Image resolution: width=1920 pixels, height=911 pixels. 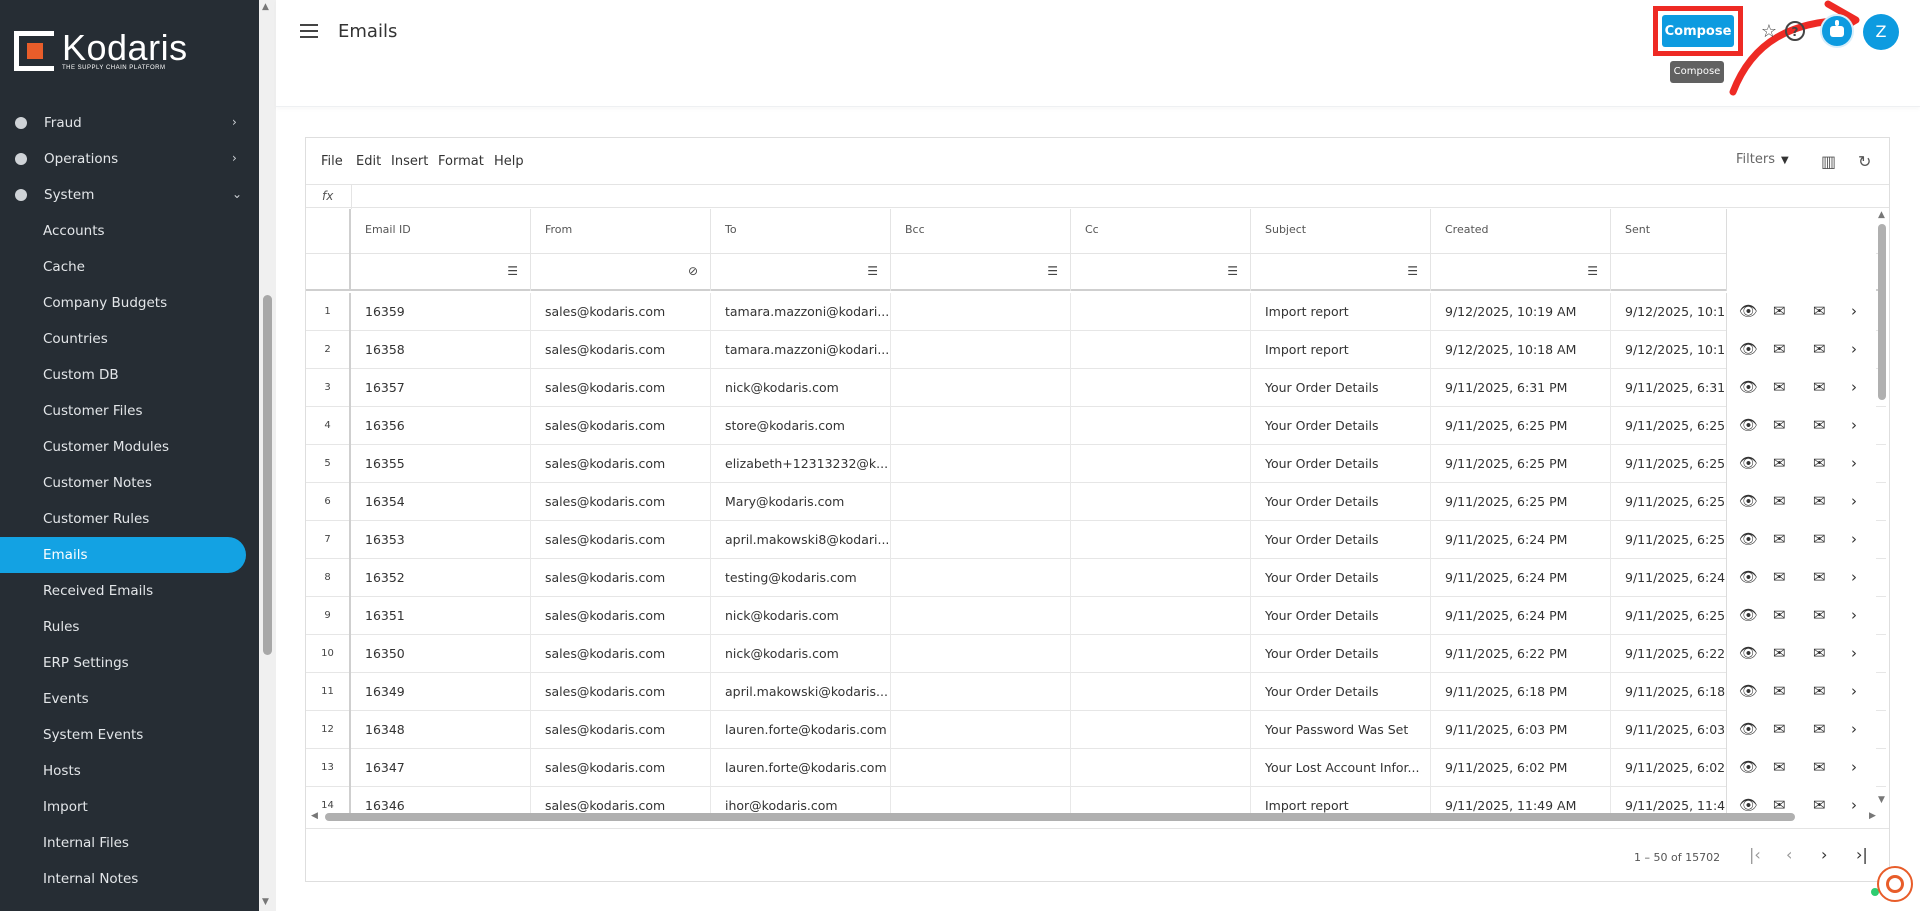 I want to click on sidebar-item-rules: Rules, so click(x=129, y=627).